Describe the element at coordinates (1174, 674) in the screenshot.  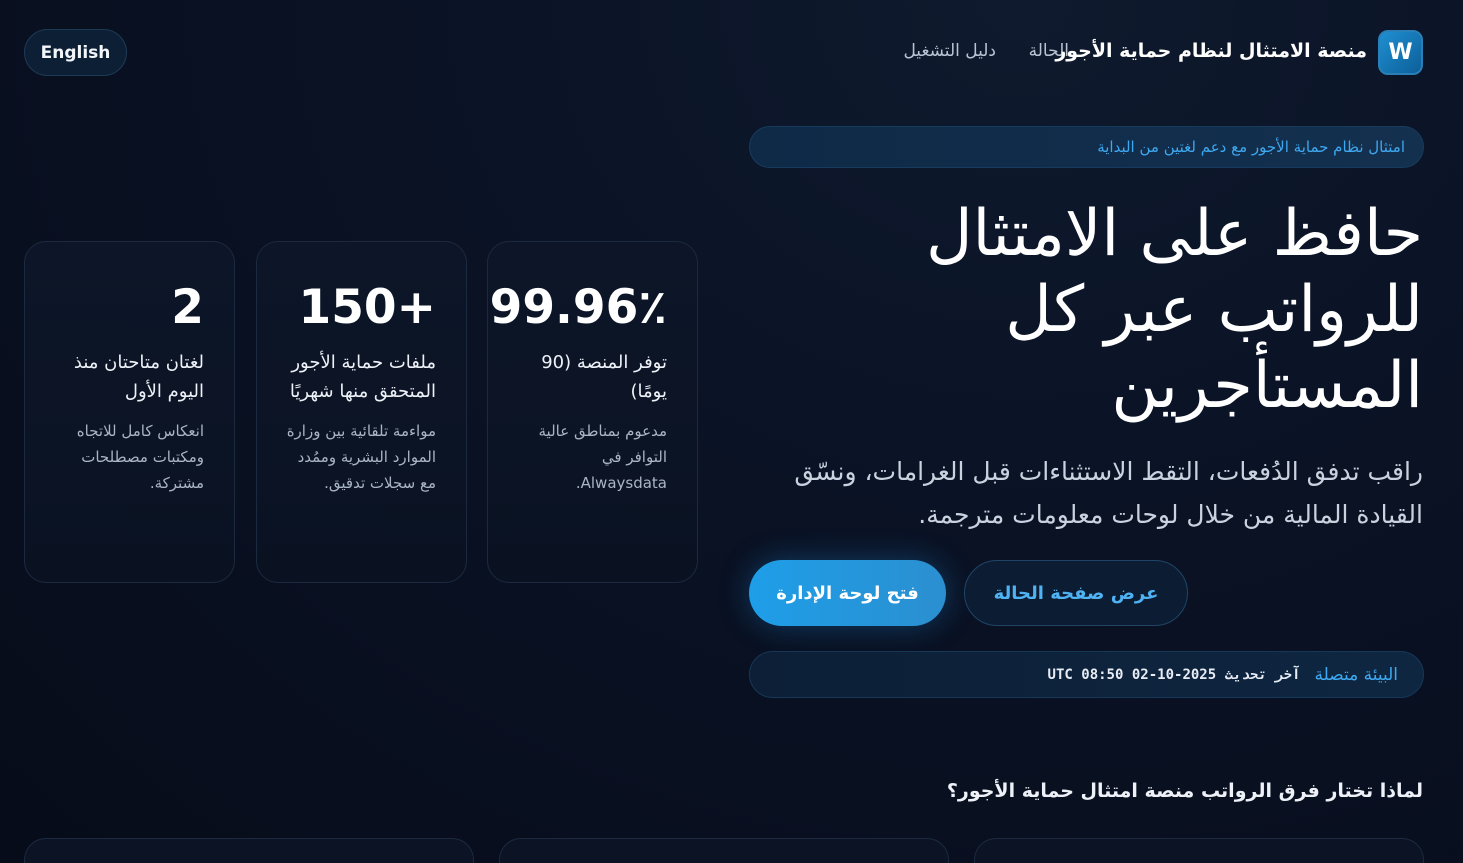
I see `last-update-timestamp: آخر تحديث 2025-10-02 08:50 UTC` at that location.